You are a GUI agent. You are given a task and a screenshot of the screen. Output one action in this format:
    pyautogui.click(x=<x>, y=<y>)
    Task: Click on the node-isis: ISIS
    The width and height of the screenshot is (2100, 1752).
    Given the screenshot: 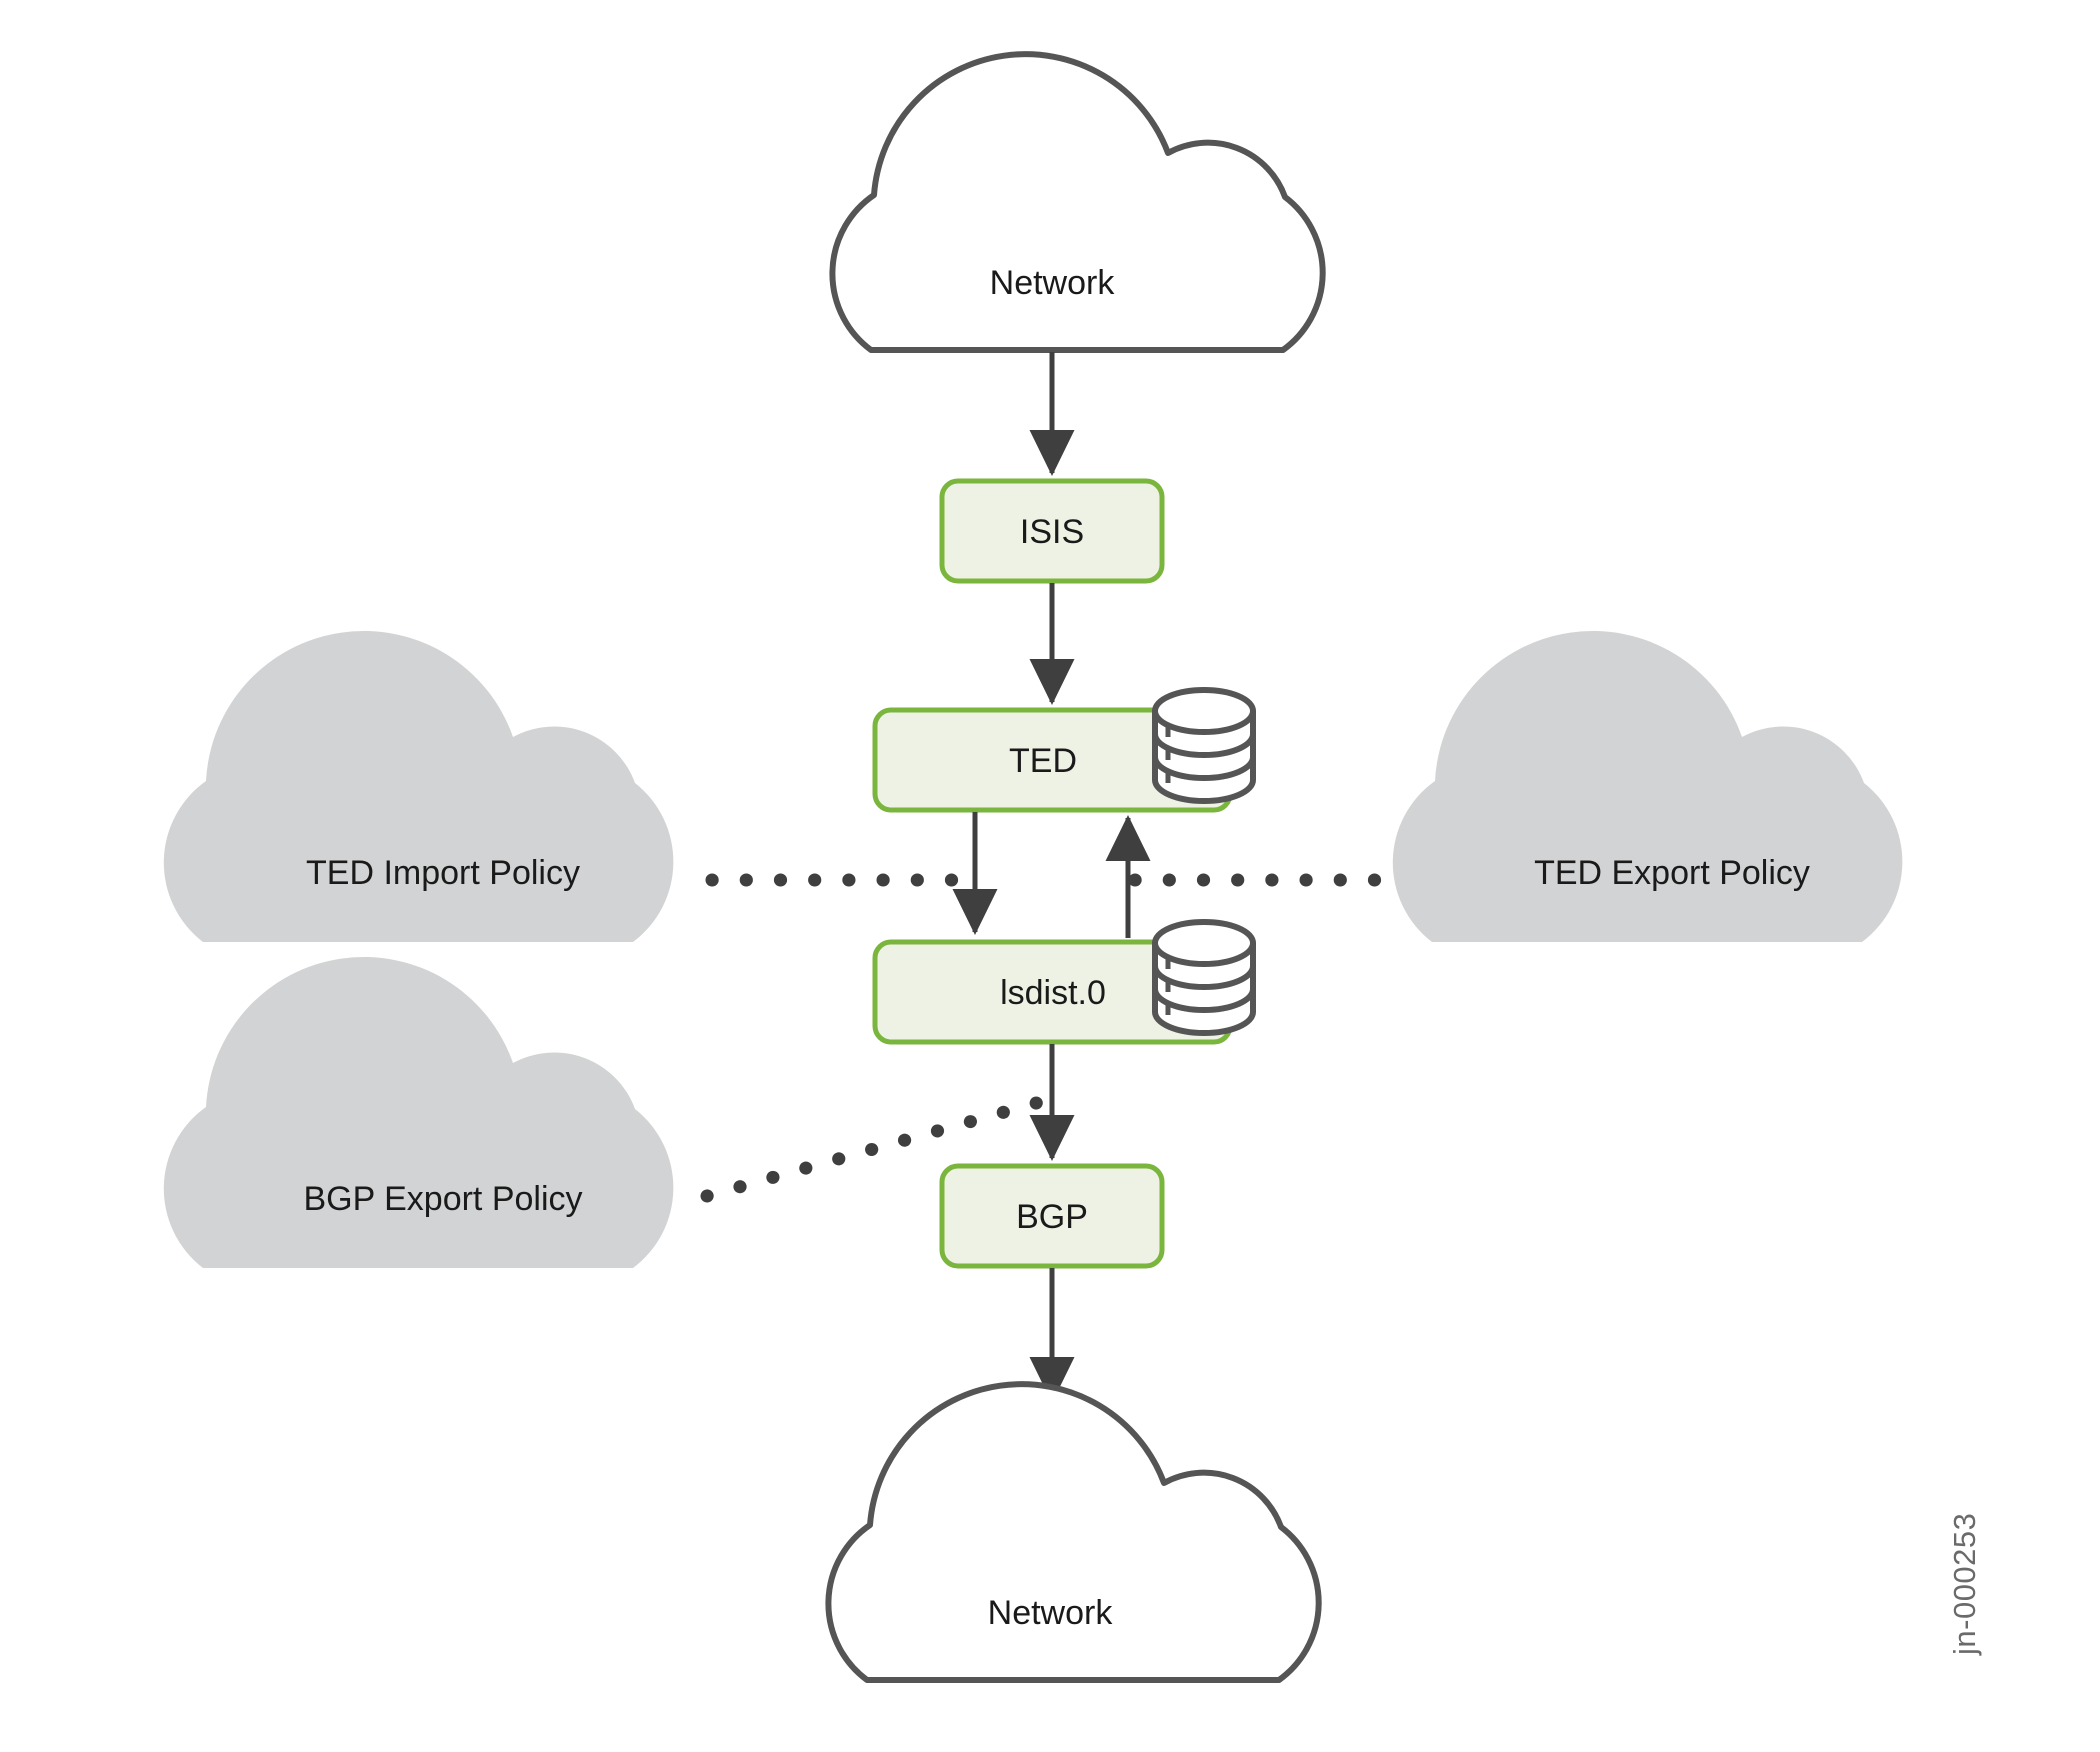 What is the action you would take?
    pyautogui.click(x=1052, y=531)
    